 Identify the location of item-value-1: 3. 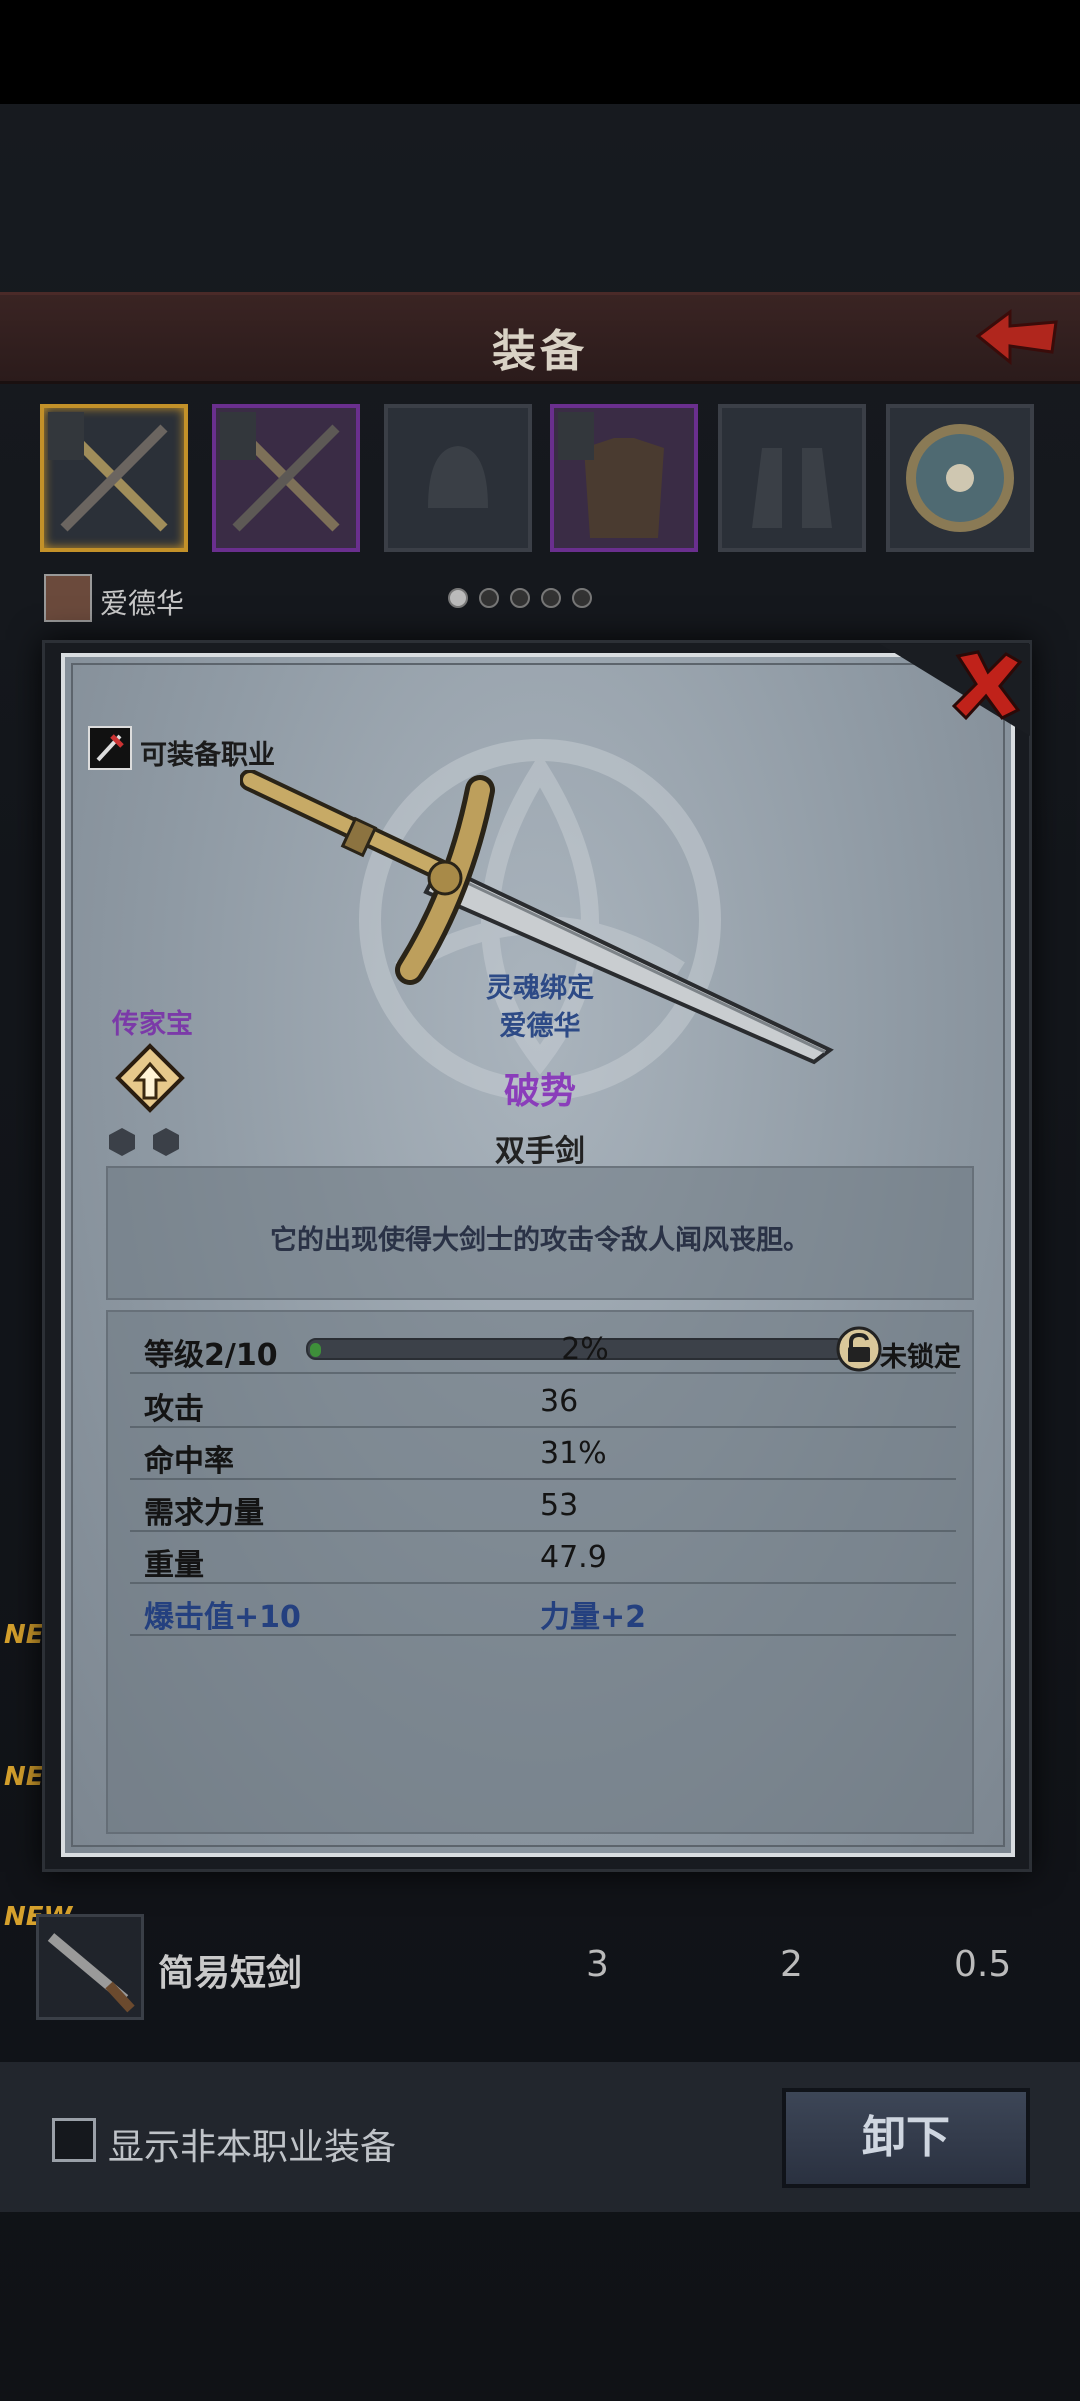
(597, 1964).